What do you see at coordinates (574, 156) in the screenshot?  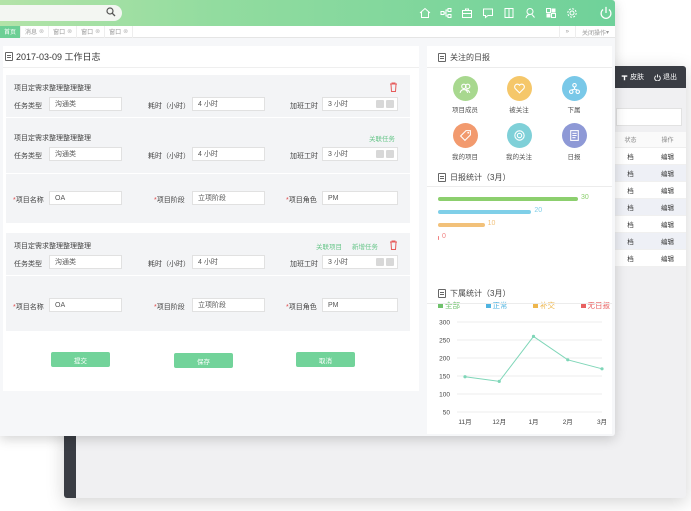 I see `shortcut-label: 日报` at bounding box center [574, 156].